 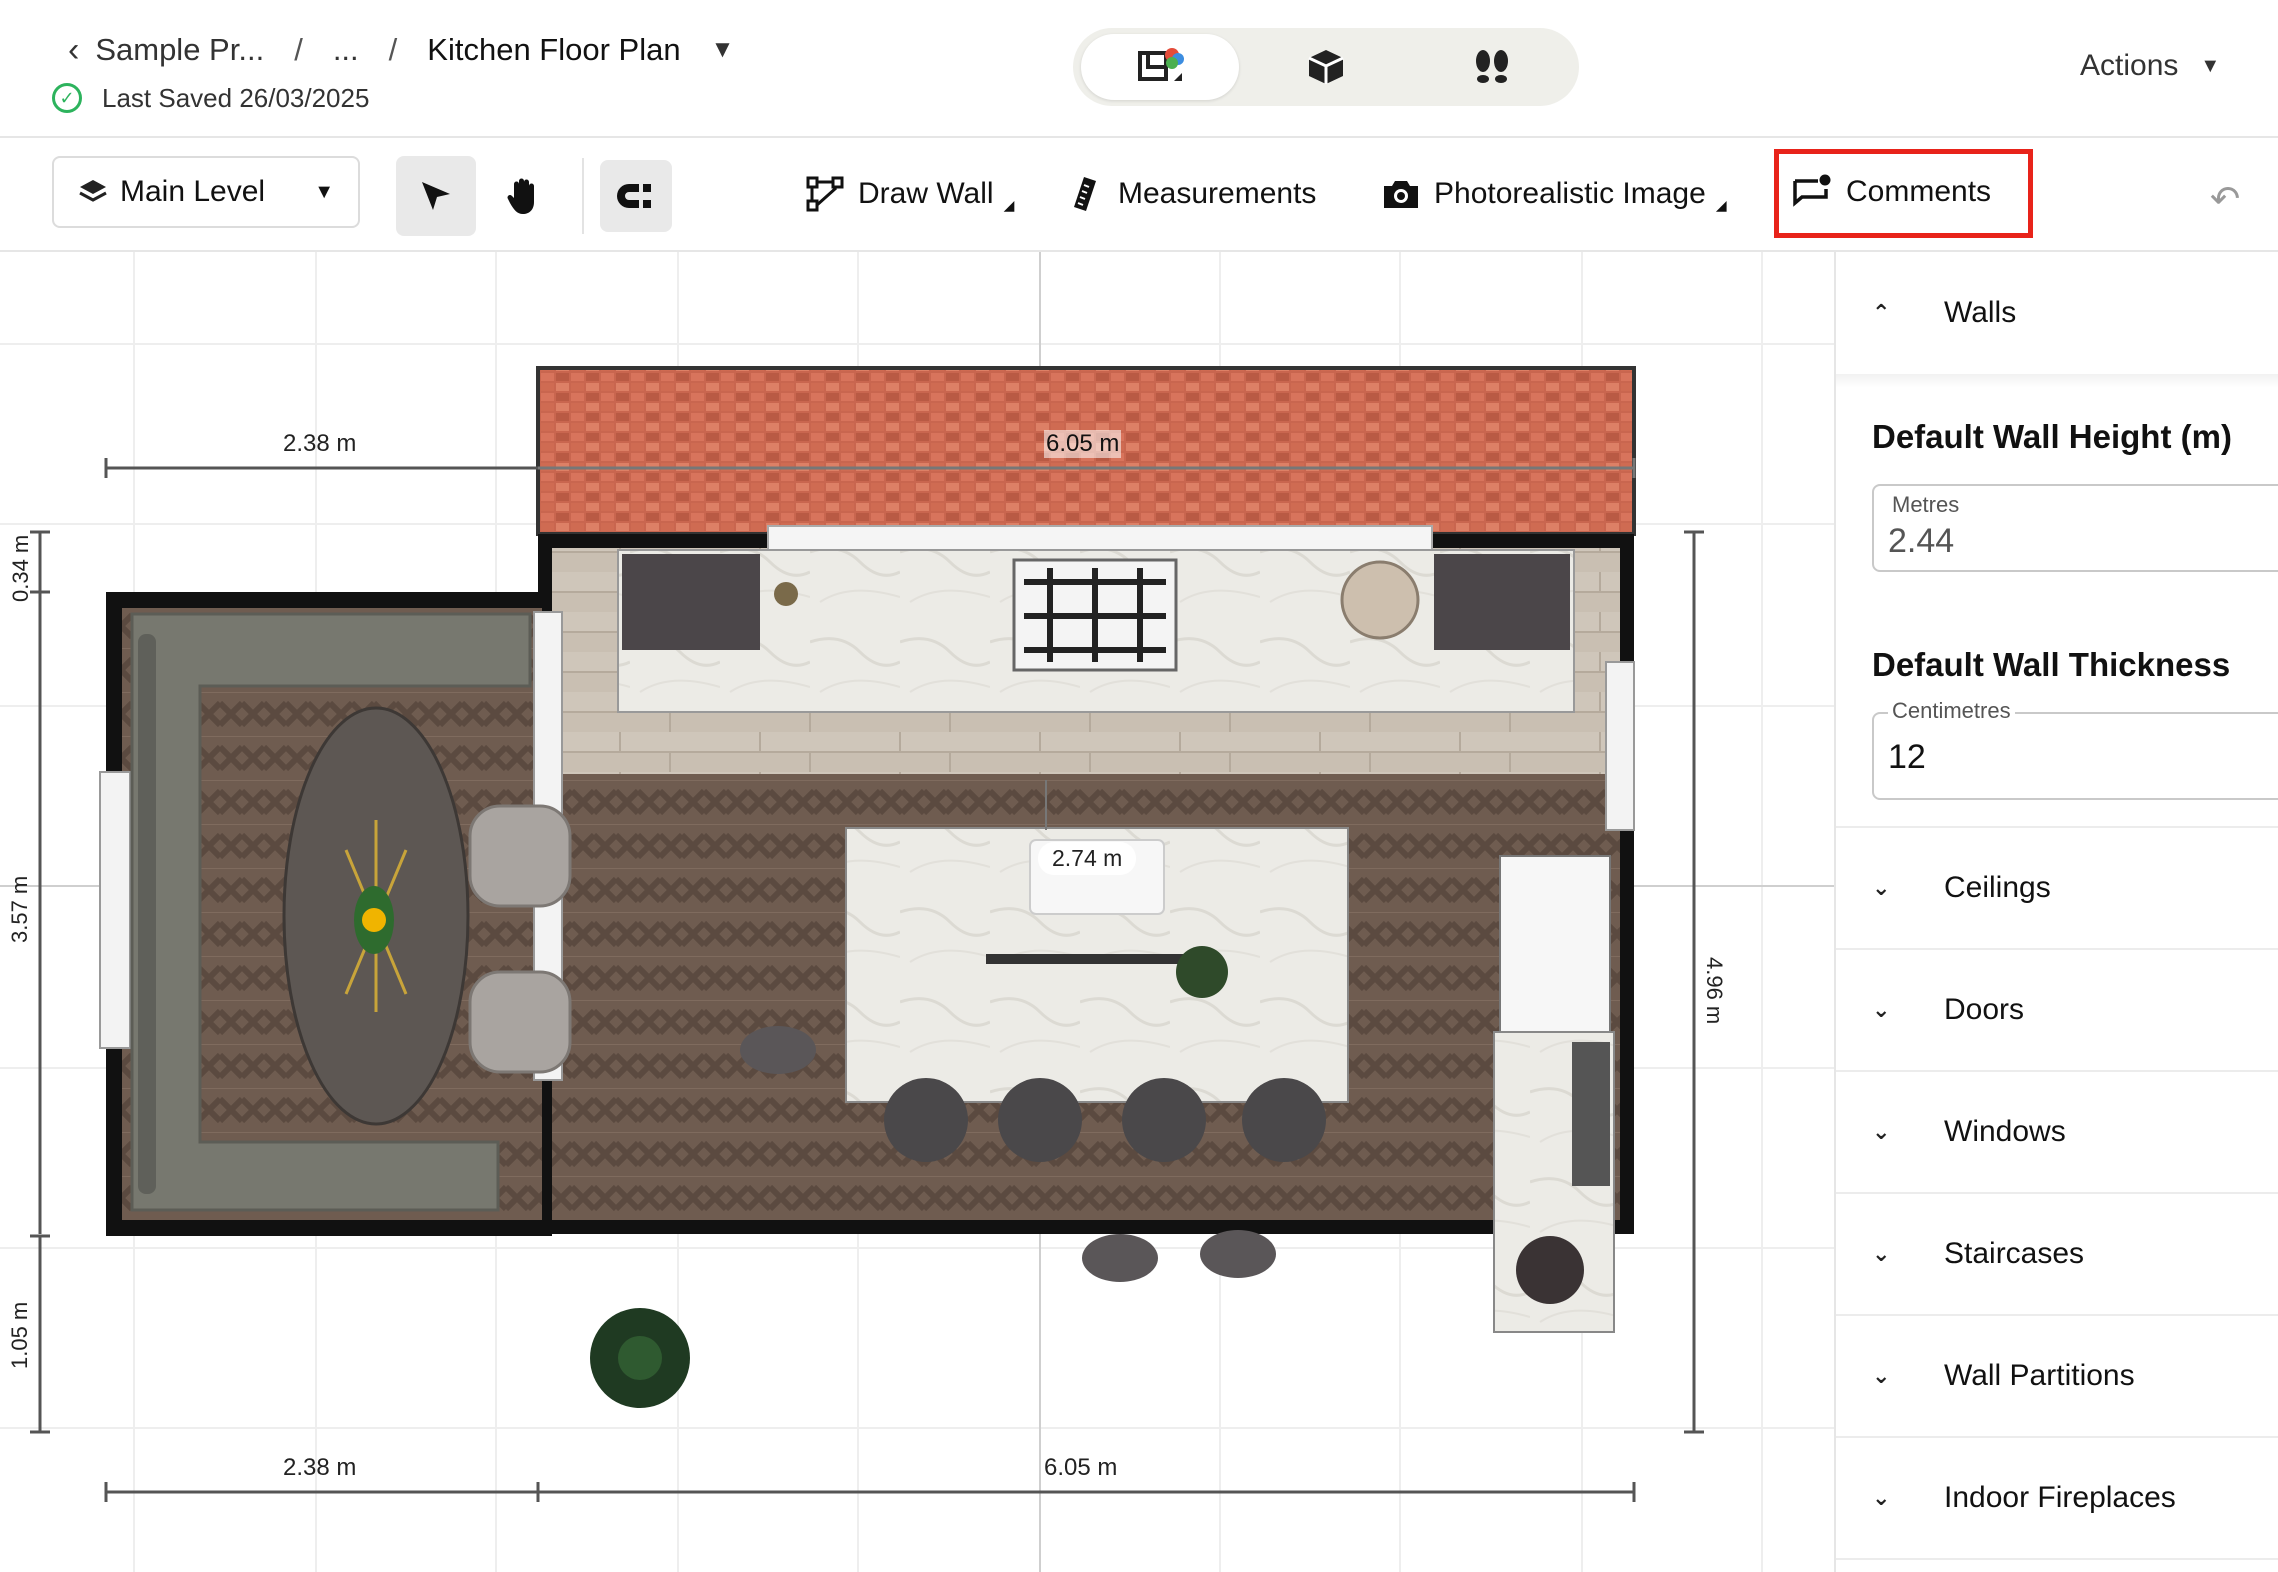 I want to click on back-chevron-icon: ‹, so click(x=73, y=50).